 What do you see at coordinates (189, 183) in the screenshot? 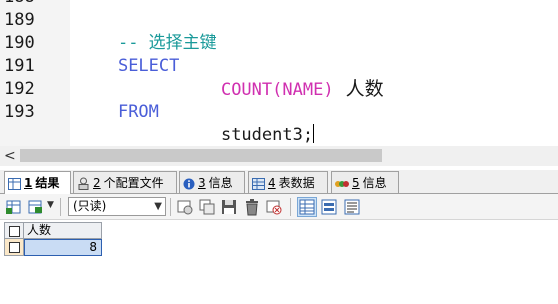
I see `info-icon` at bounding box center [189, 183].